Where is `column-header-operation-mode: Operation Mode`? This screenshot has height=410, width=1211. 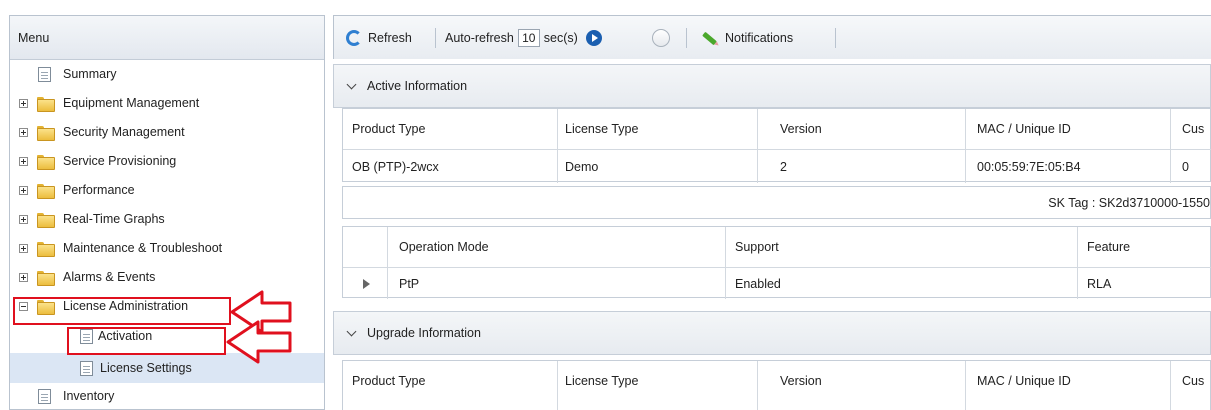 column-header-operation-mode: Operation Mode is located at coordinates (444, 247).